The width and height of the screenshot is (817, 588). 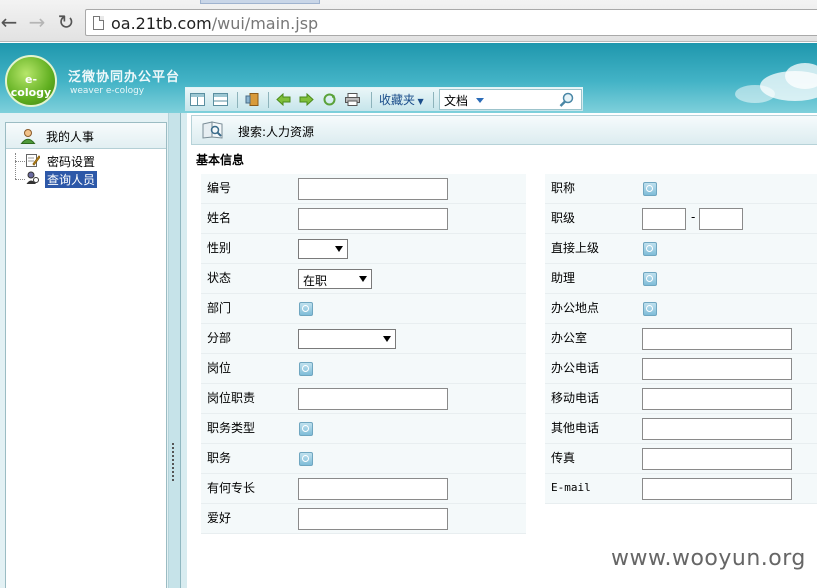 I want to click on field-label: 职级, so click(x=593, y=218).